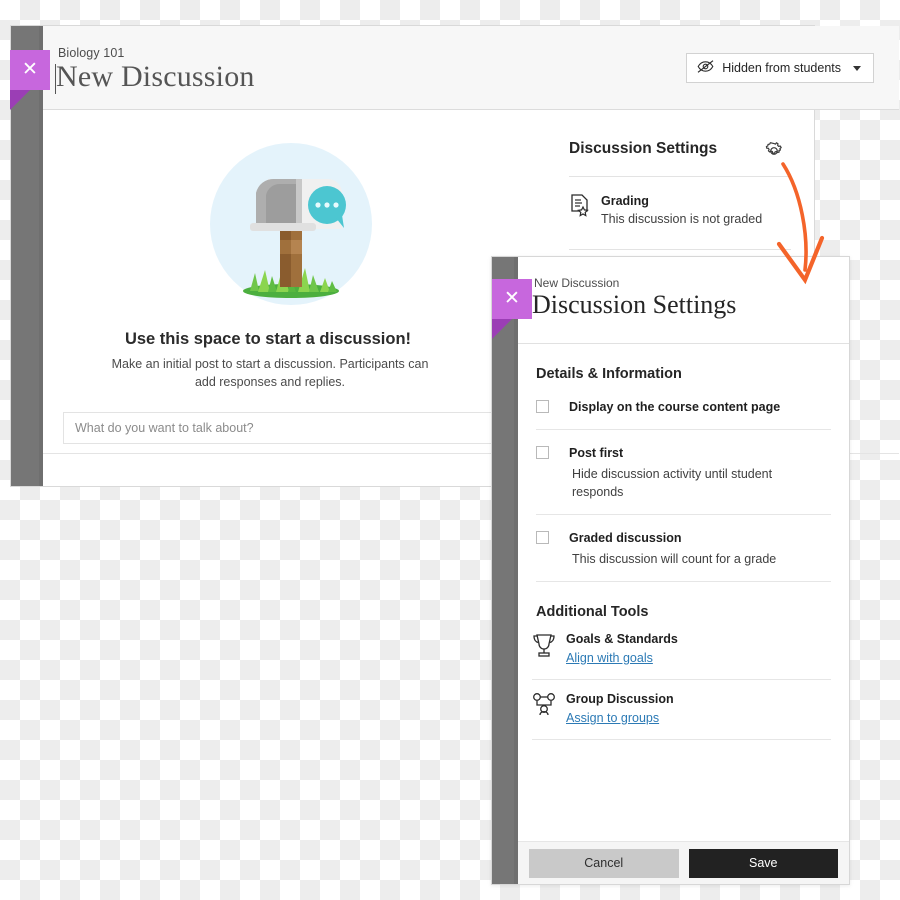  I want to click on visibility-label: Hidden from students, so click(781, 68).